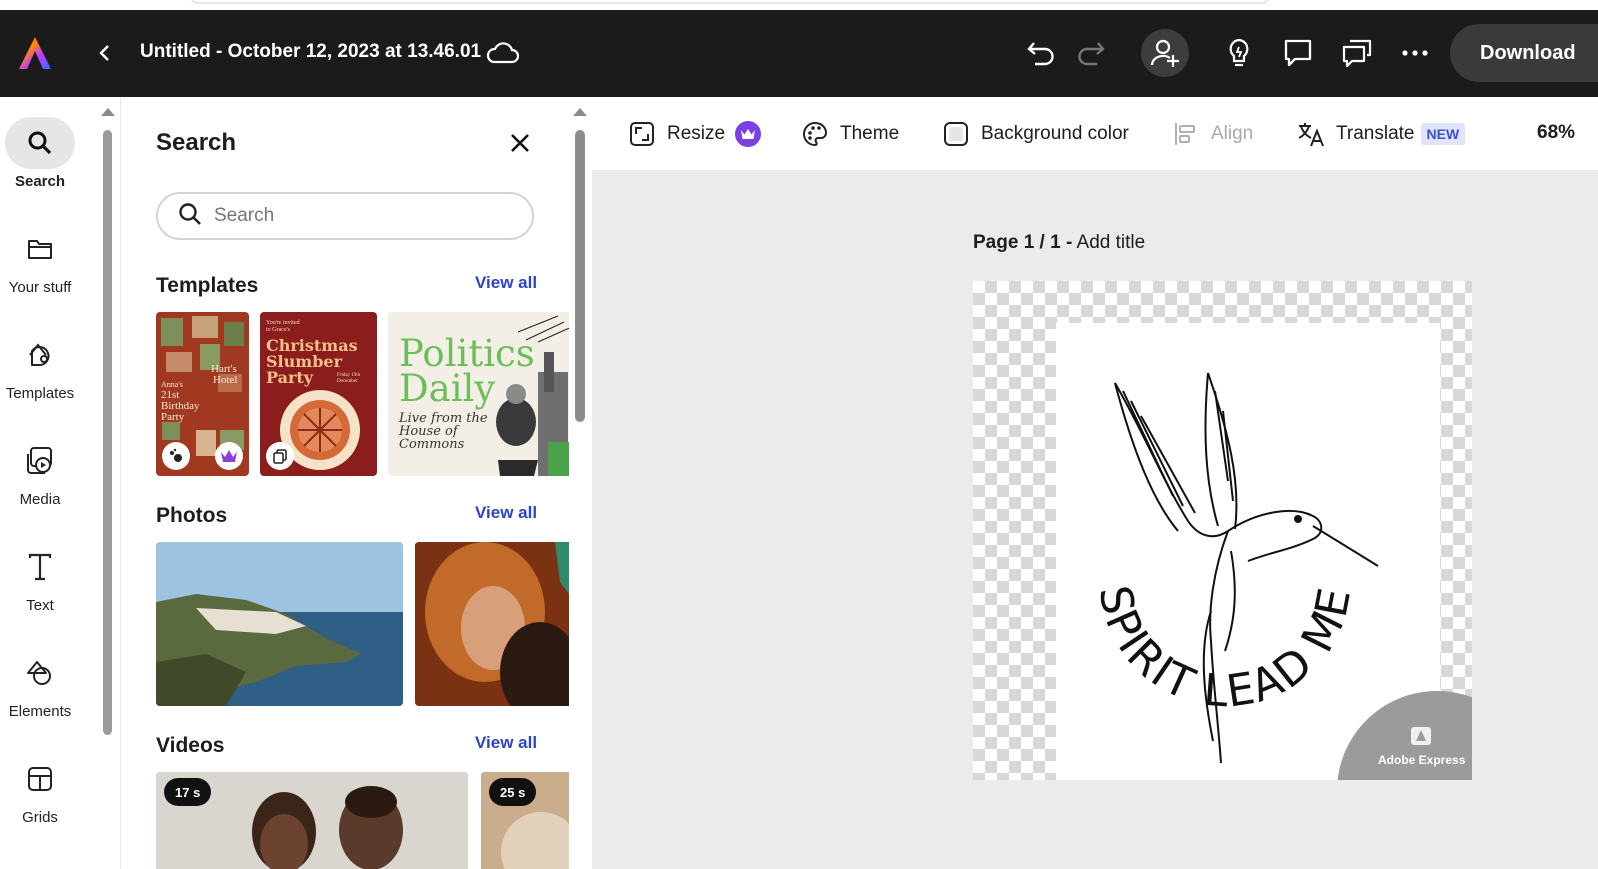 The image size is (1598, 869). I want to click on theme-label: Theme, so click(870, 133).